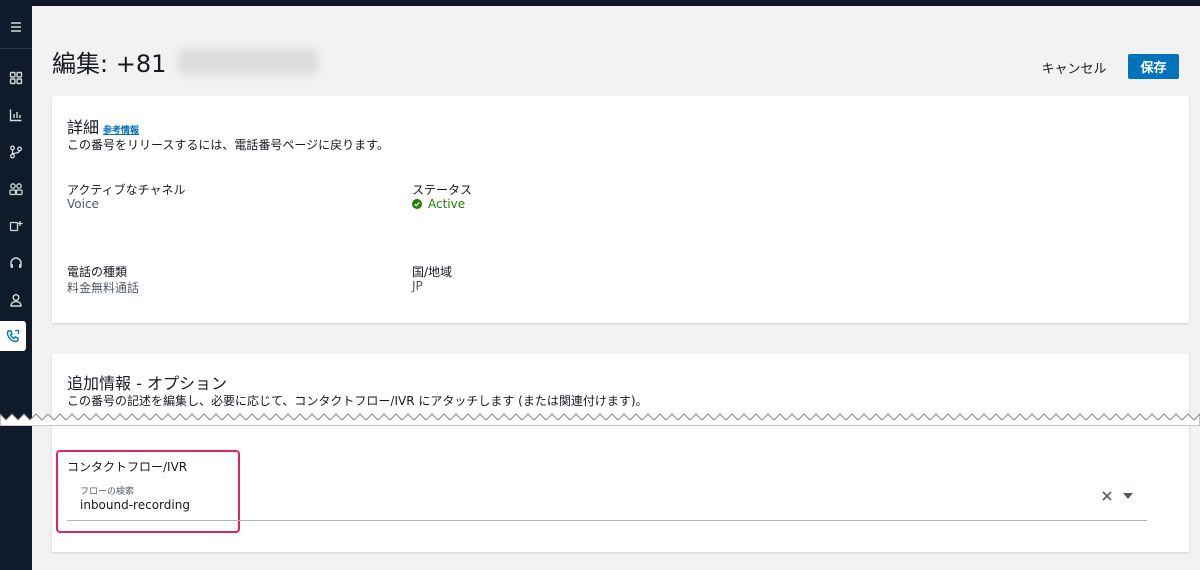 This screenshot has height=570, width=1200. What do you see at coordinates (126, 190) in the screenshot?
I see `channel-label: アクティブなチャネル` at bounding box center [126, 190].